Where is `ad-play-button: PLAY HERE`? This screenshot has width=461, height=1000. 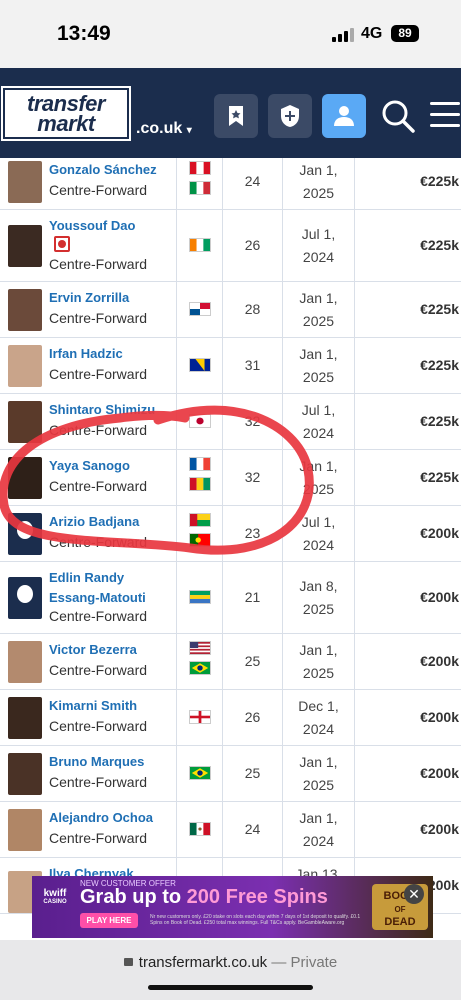
ad-play-button: PLAY HERE is located at coordinates (109, 920).